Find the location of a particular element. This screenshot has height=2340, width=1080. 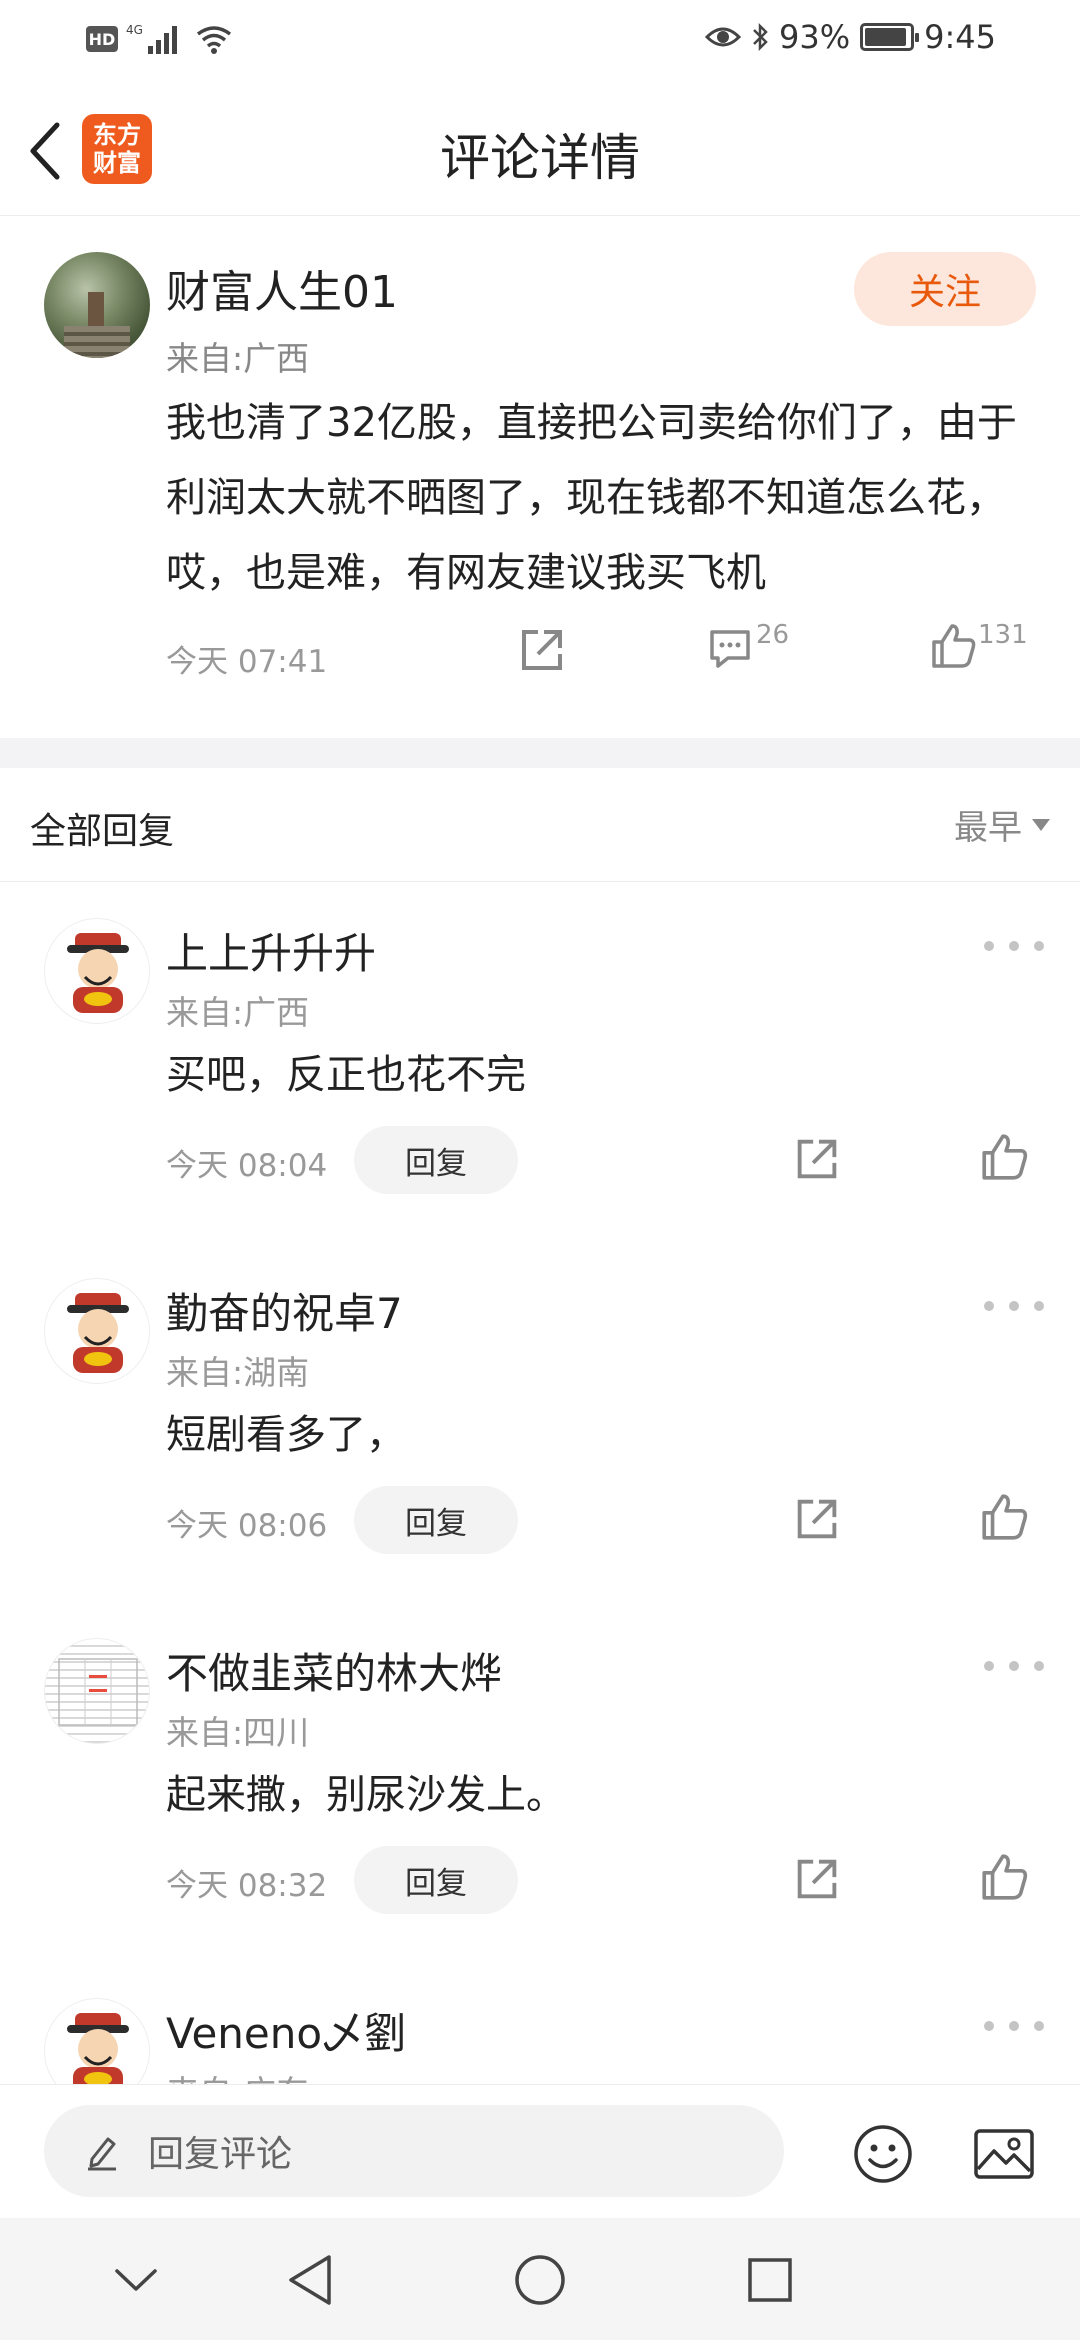

hd-badge: HD is located at coordinates (102, 39).